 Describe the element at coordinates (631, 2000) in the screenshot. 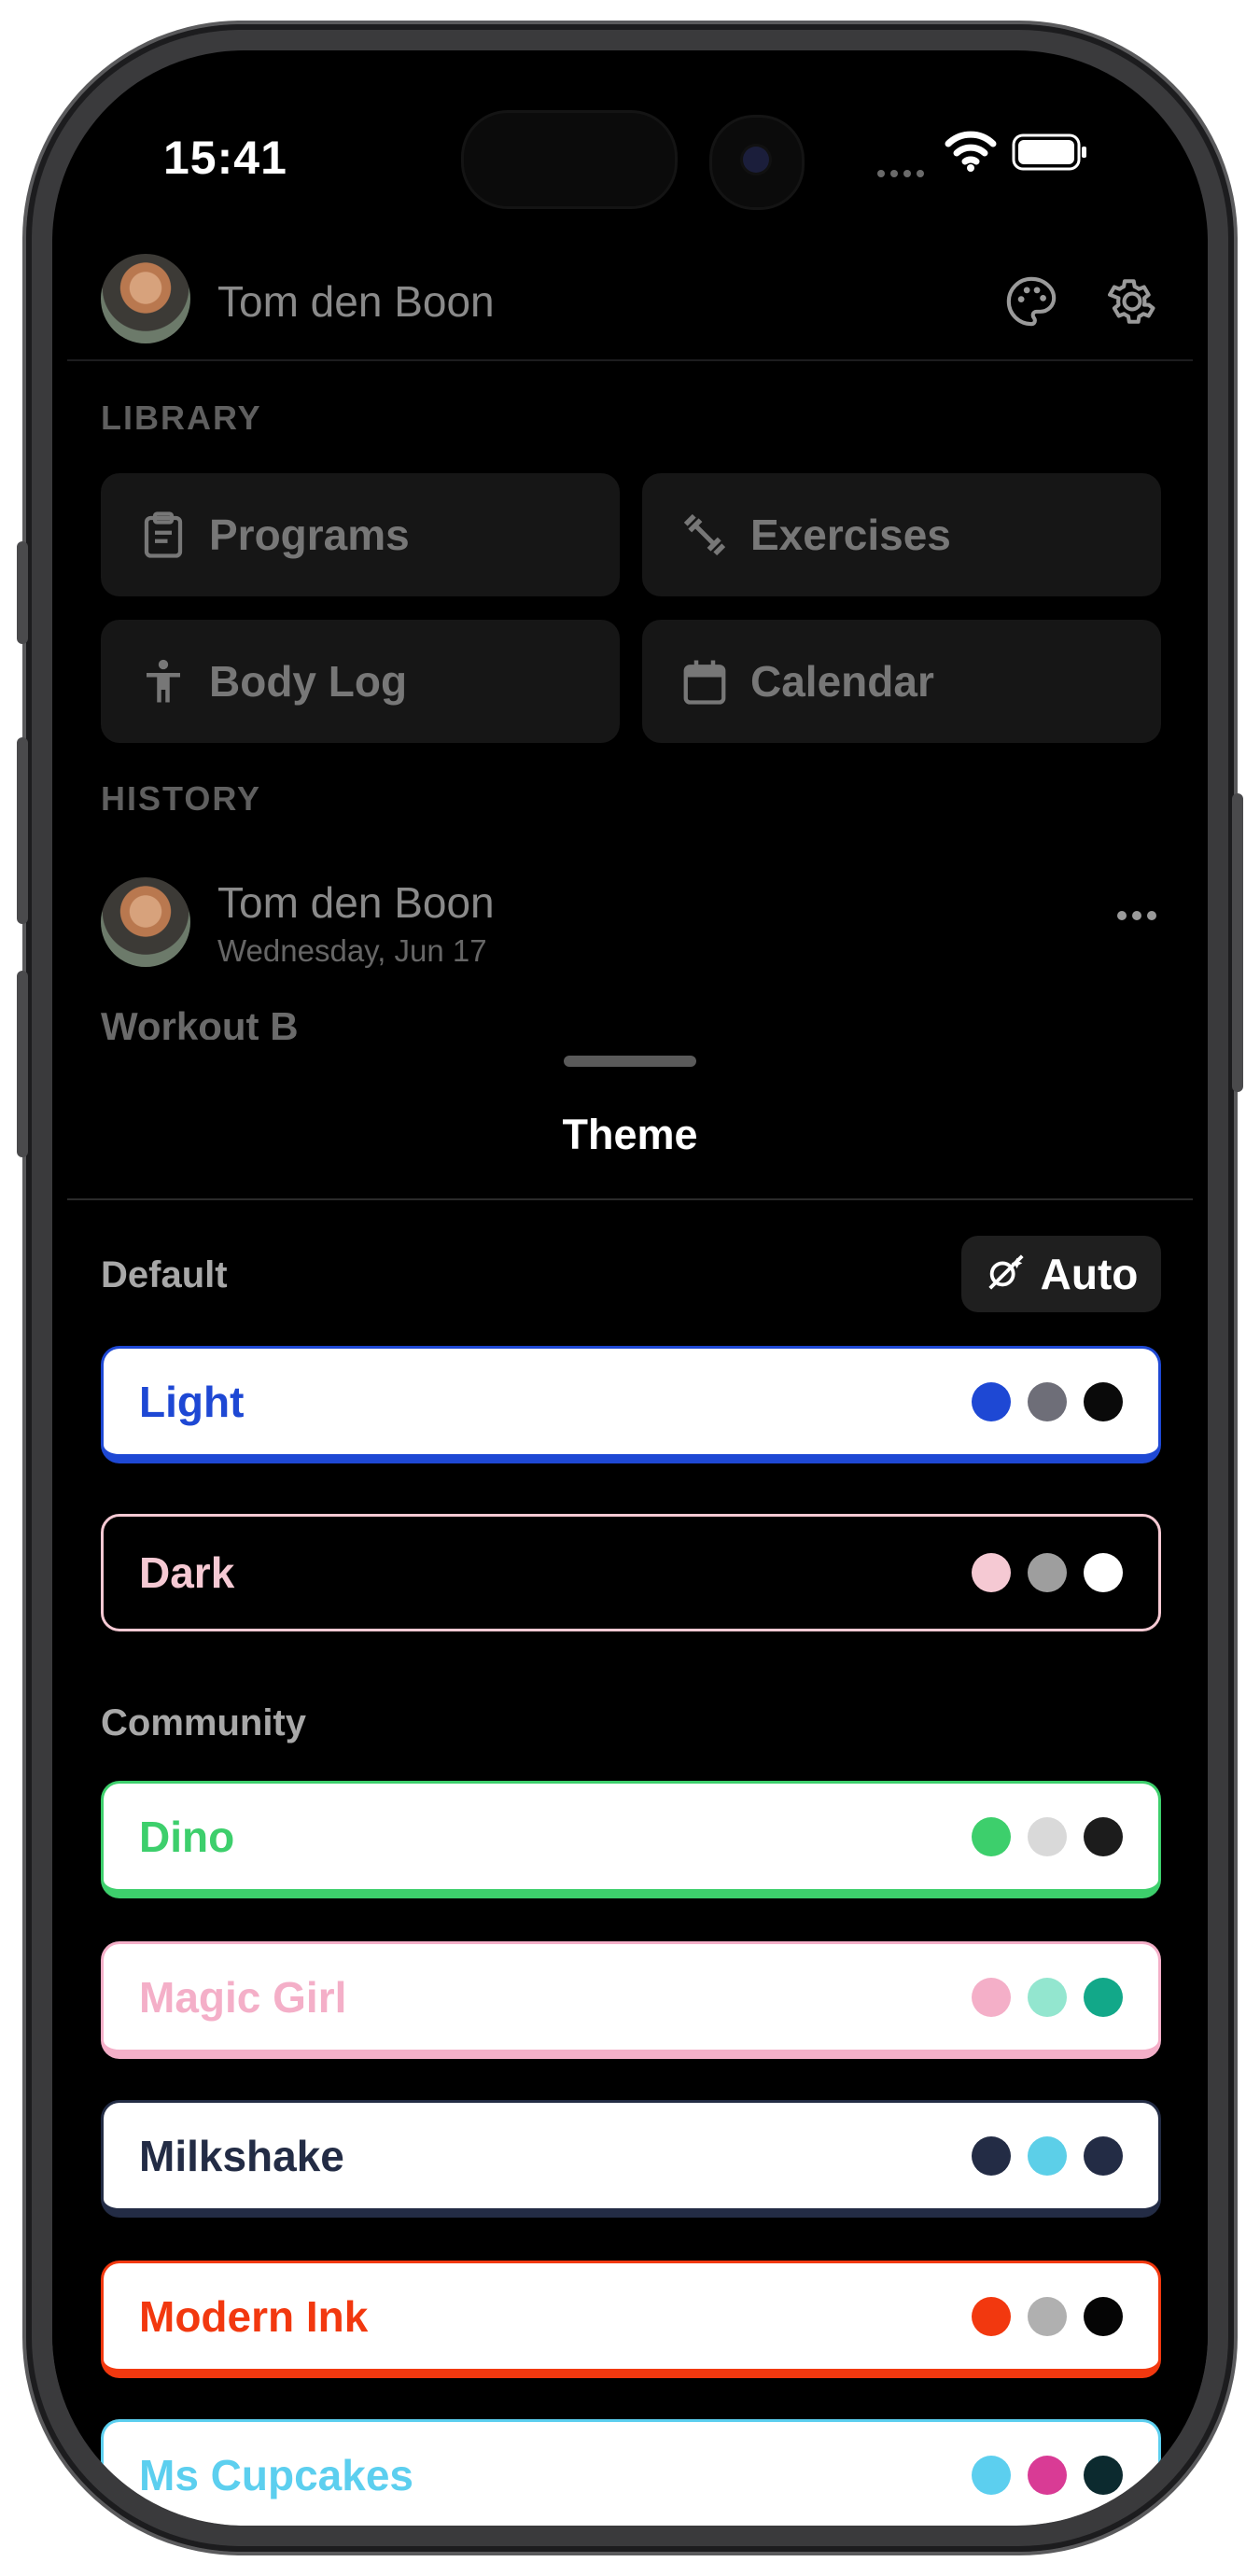

I see `theme-card-magic-girl: Magic Girl` at that location.